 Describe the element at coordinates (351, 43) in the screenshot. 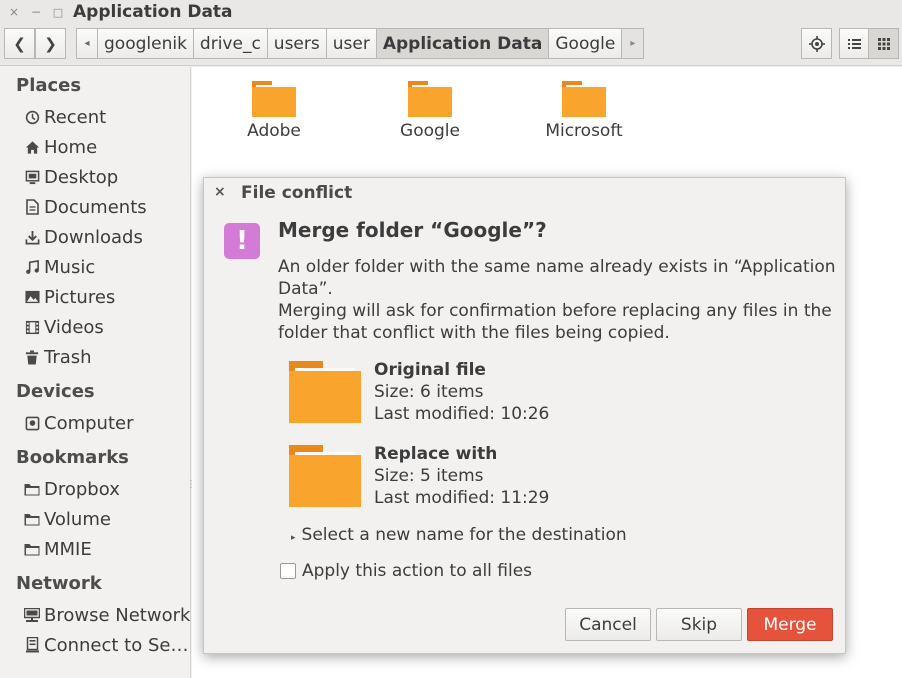

I see `breadcrumb-item: user` at that location.